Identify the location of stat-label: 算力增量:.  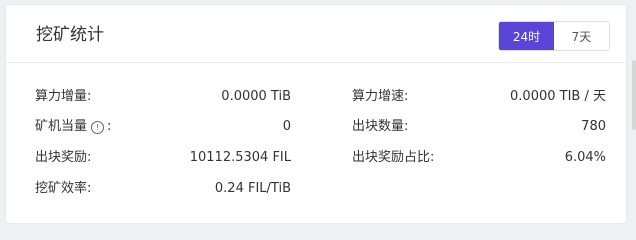
(63, 96).